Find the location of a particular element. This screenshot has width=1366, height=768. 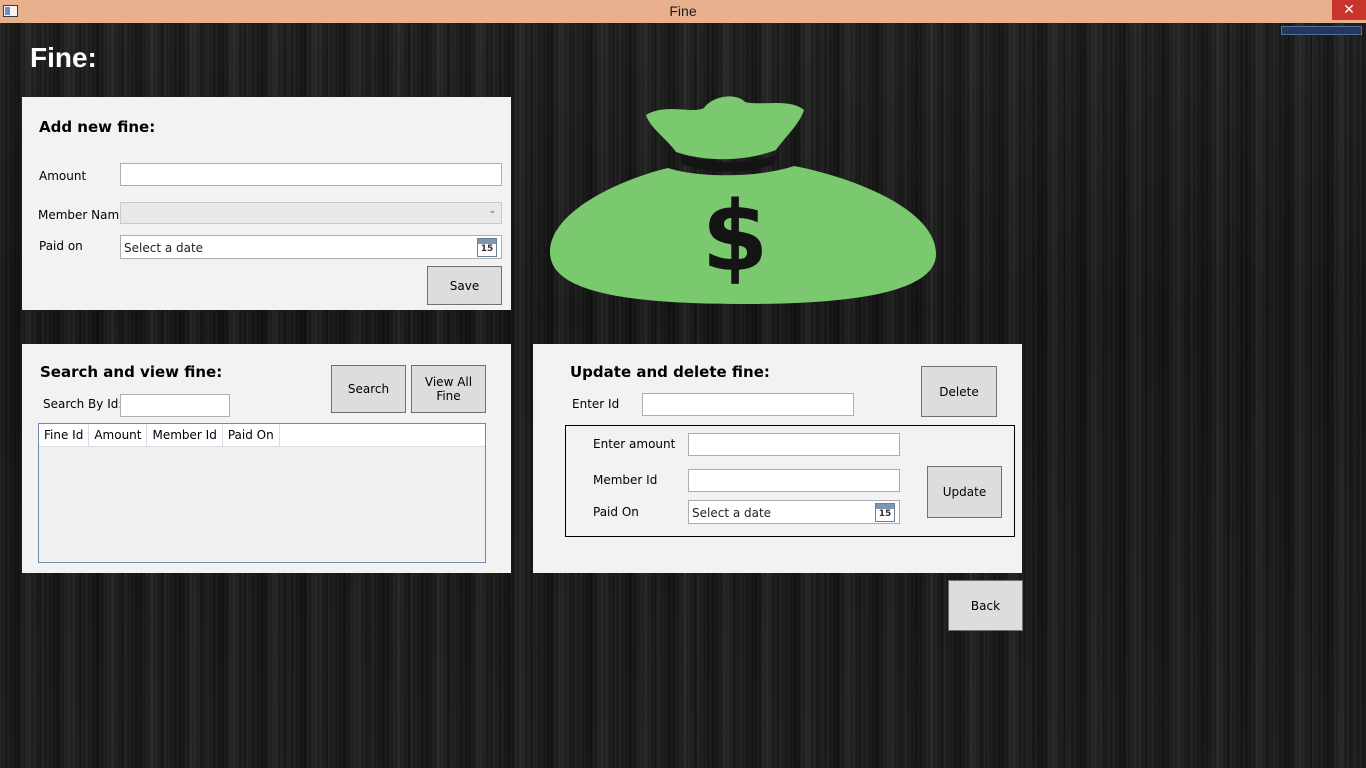

column-header-amount: Amount is located at coordinates (118, 435).